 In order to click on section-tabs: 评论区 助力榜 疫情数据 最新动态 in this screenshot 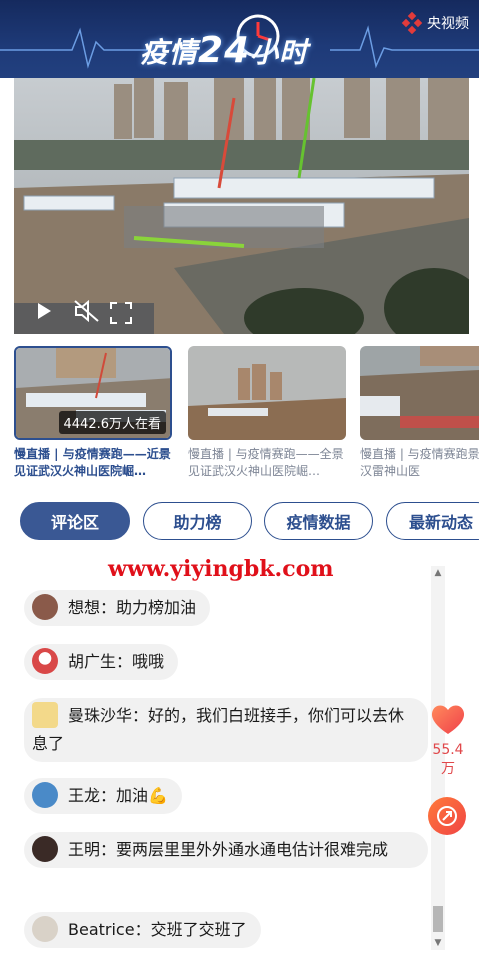, I will do `click(249, 521)`.